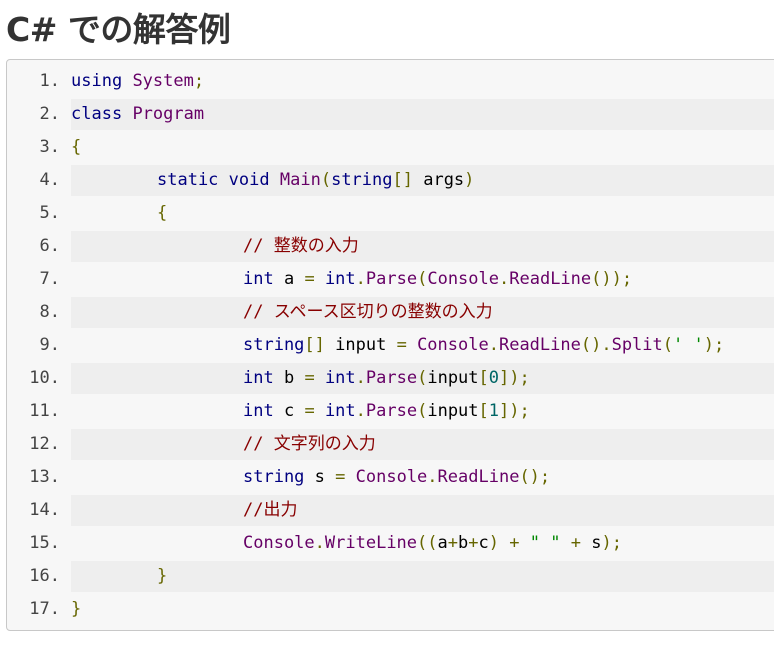 This screenshot has height=645, width=774. I want to click on line-number: 1., so click(49, 81).